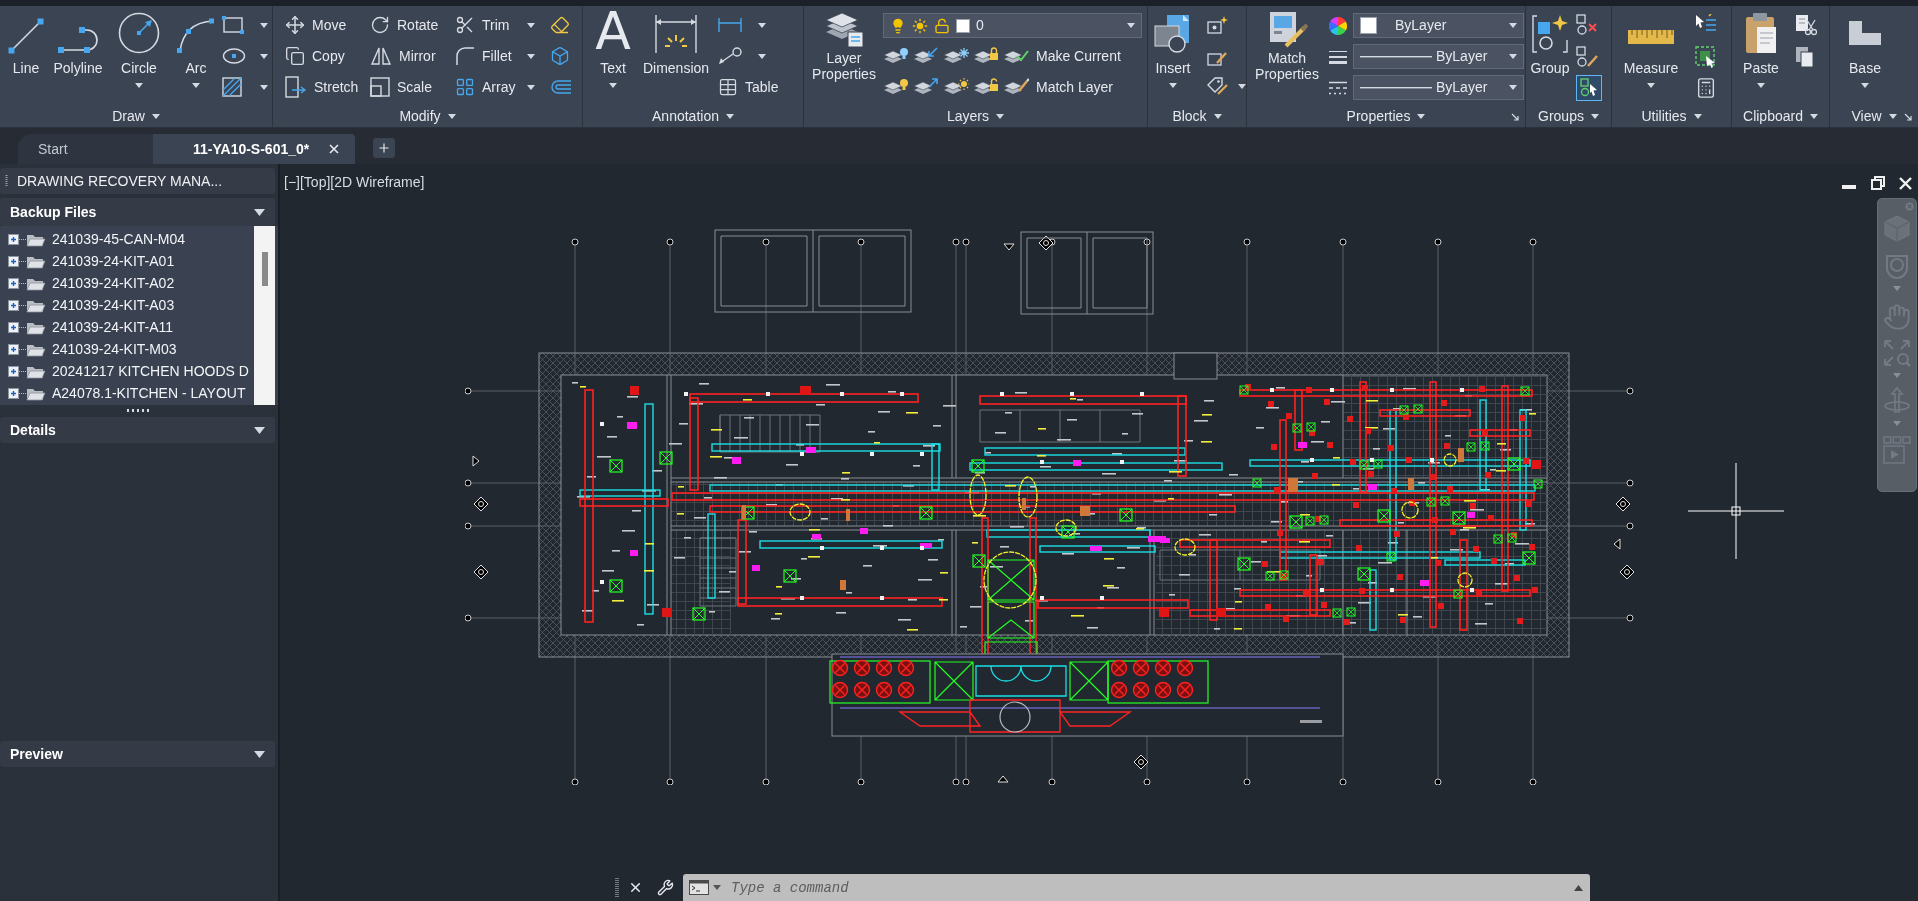 This screenshot has height=901, width=1918. I want to click on circle-button: Circle, so click(139, 47).